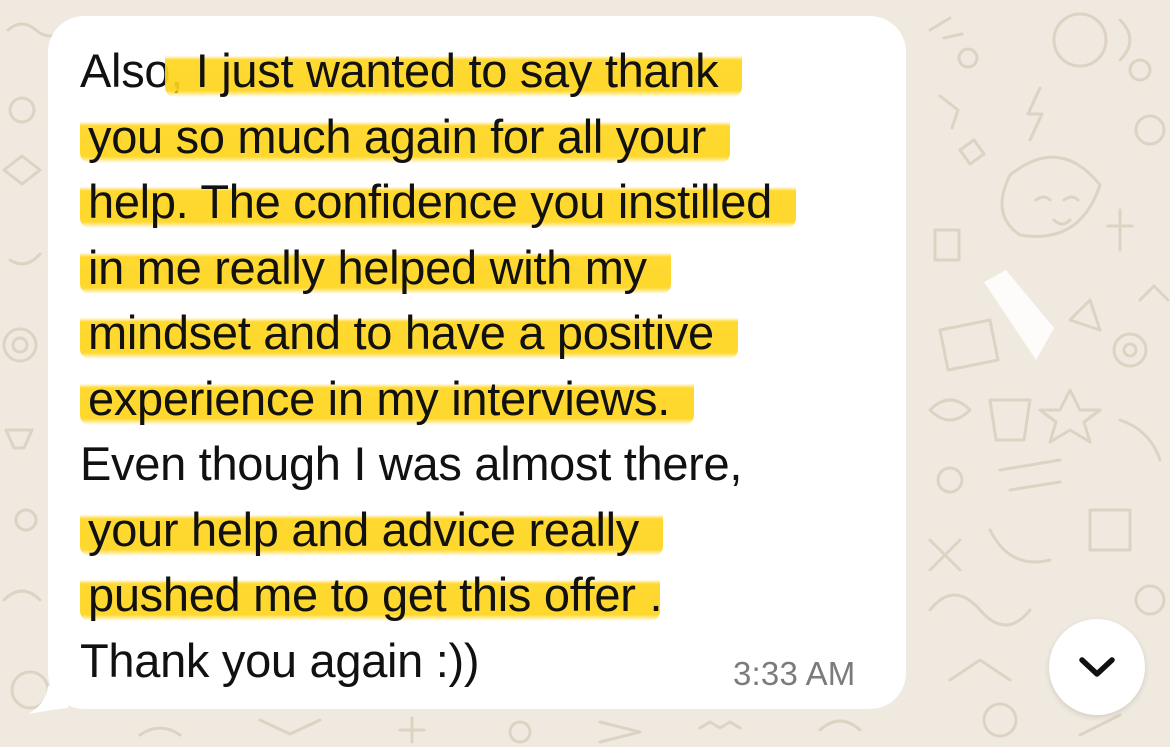  What do you see at coordinates (411, 463) in the screenshot?
I see `plain-text: Even though I was almost there,` at bounding box center [411, 463].